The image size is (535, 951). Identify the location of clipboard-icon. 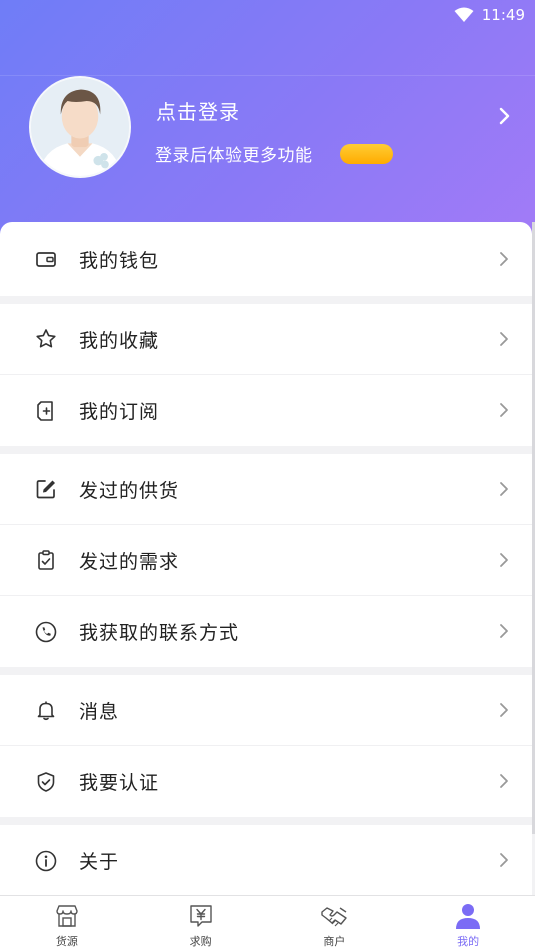
(46, 560).